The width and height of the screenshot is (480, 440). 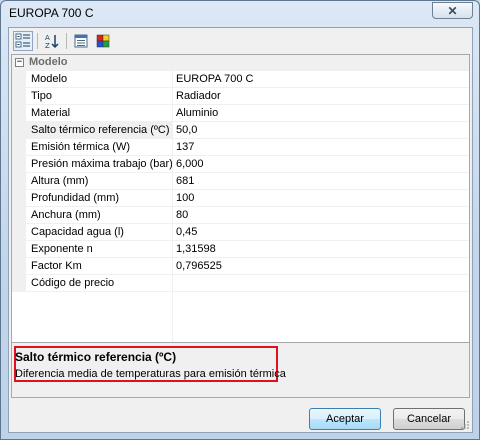 I want to click on property-row: Modelo EUROPA 700 C, so click(x=240, y=79).